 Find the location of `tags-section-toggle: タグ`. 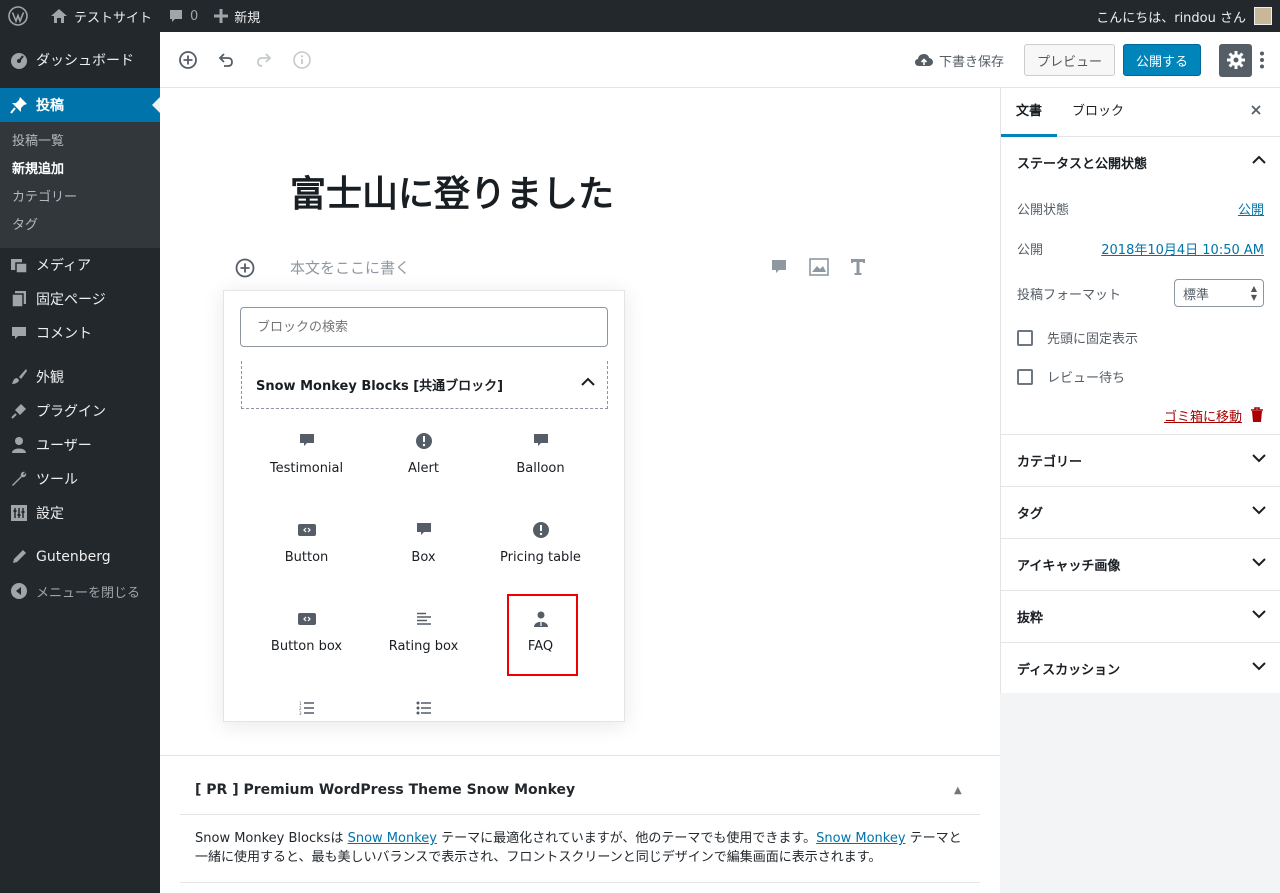

tags-section-toggle: タグ is located at coordinates (1140, 512).